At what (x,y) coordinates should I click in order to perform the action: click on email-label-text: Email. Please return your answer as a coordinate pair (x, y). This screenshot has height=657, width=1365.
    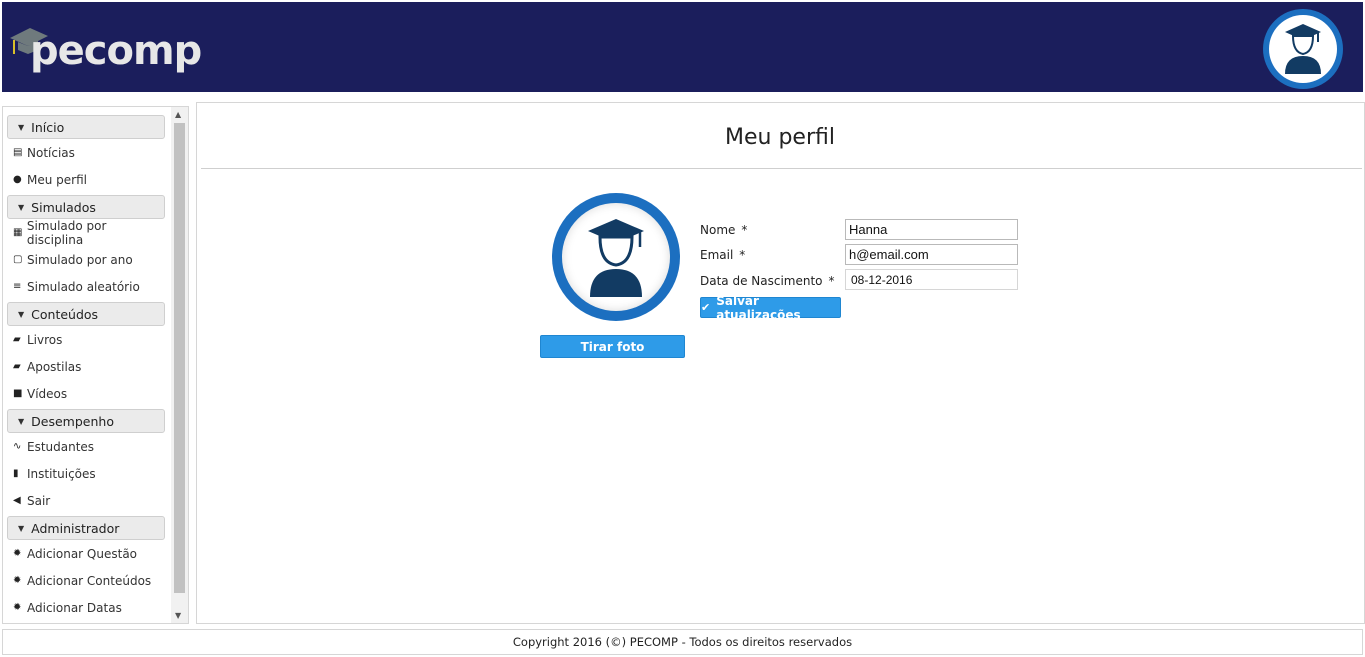
    Looking at the image, I should click on (717, 255).